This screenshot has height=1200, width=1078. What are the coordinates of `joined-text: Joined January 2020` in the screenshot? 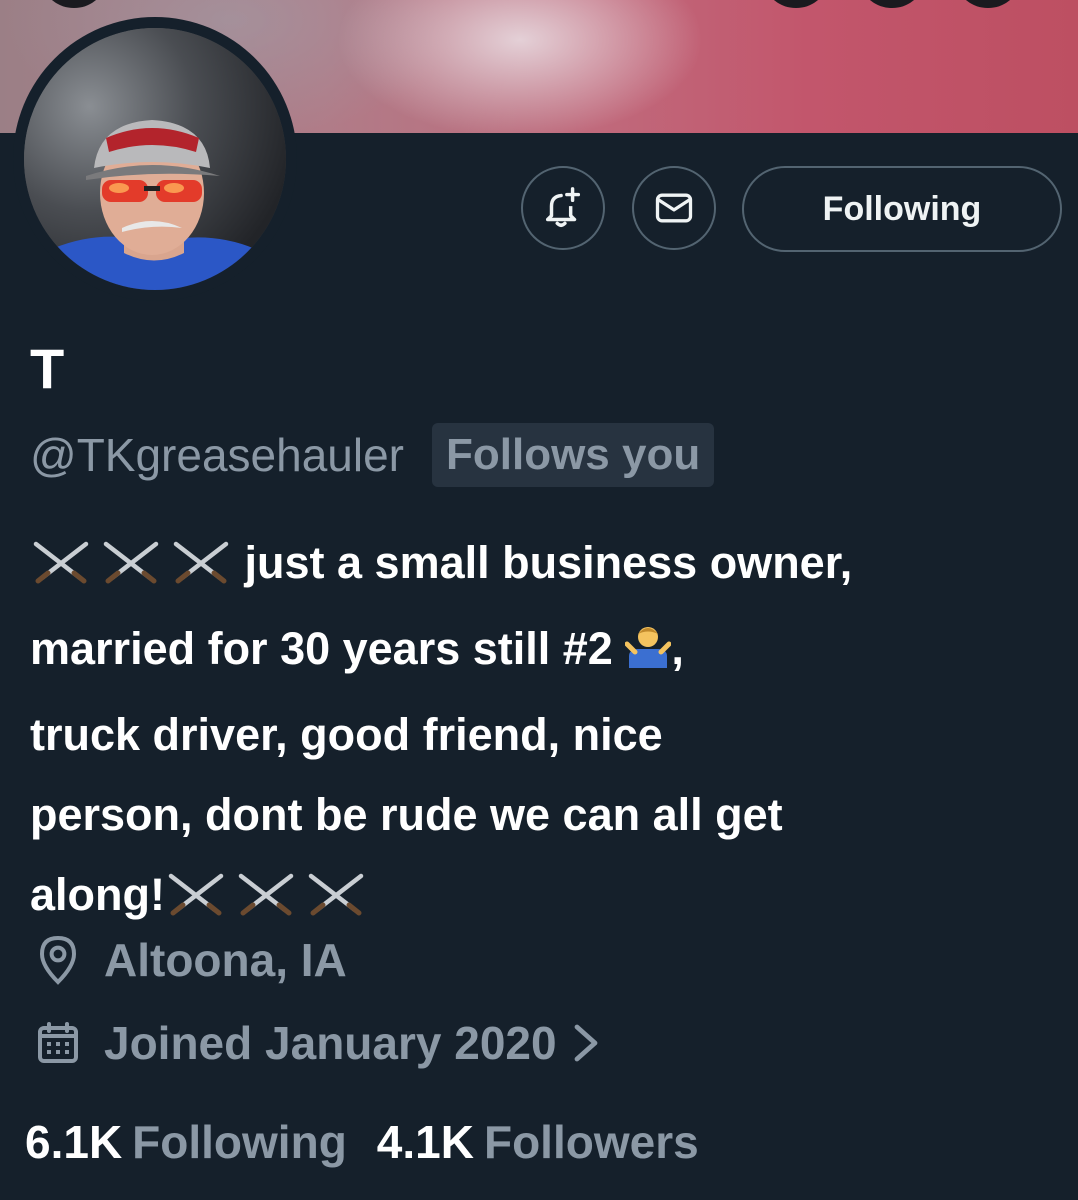 It's located at (330, 1043).